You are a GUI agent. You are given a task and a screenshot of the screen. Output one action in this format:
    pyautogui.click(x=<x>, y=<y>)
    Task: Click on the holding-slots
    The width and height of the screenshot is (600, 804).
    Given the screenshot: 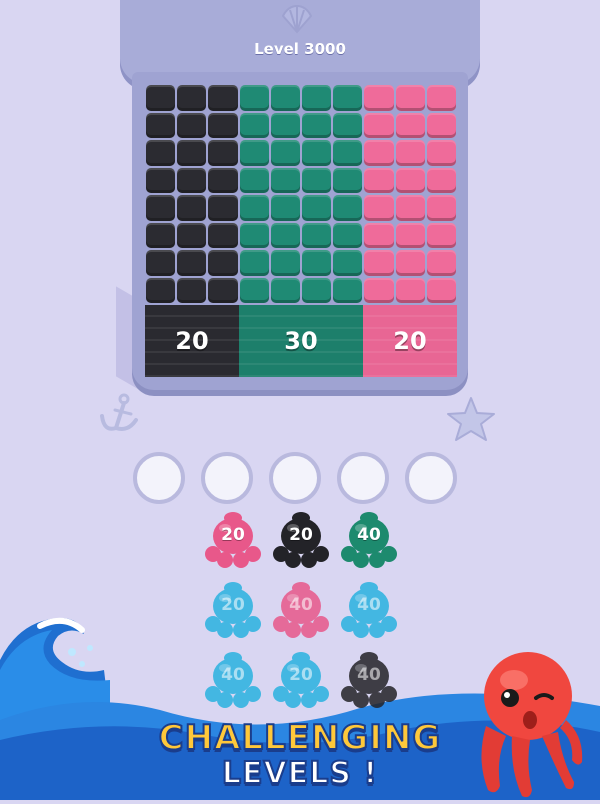 What is the action you would take?
    pyautogui.click(x=300, y=478)
    